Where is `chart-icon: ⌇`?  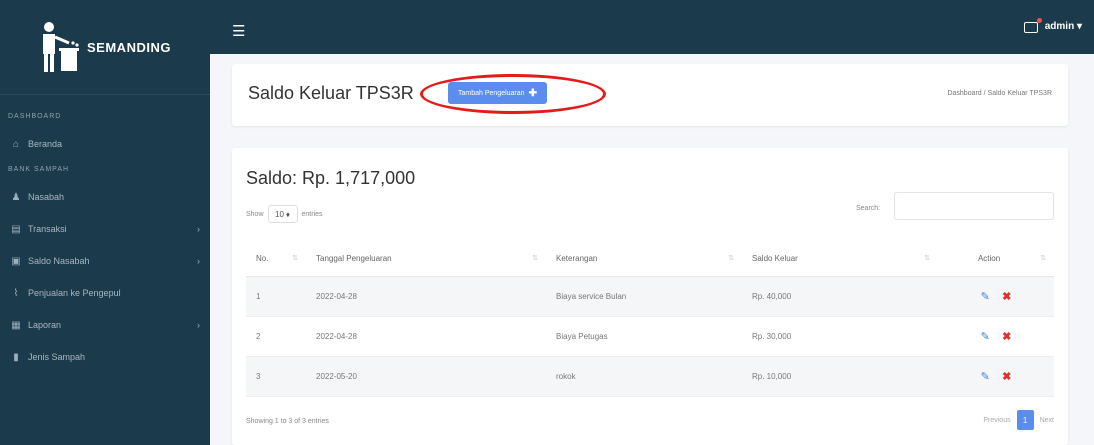 chart-icon: ⌇ is located at coordinates (16, 293).